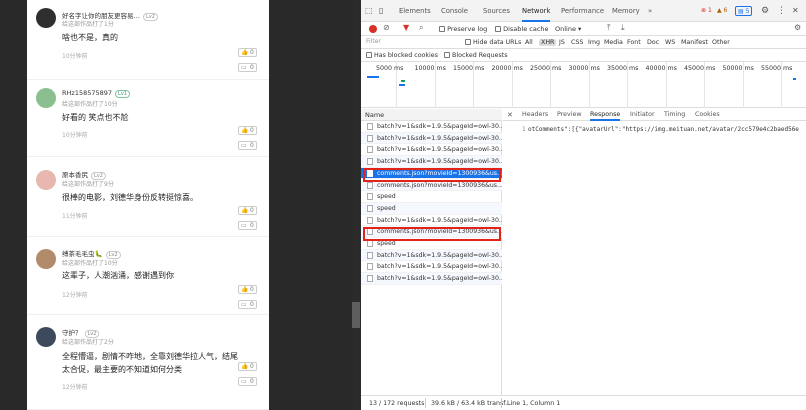 The image size is (806, 410). What do you see at coordinates (408, 42) in the screenshot?
I see `filter-input: Filter` at bounding box center [408, 42].